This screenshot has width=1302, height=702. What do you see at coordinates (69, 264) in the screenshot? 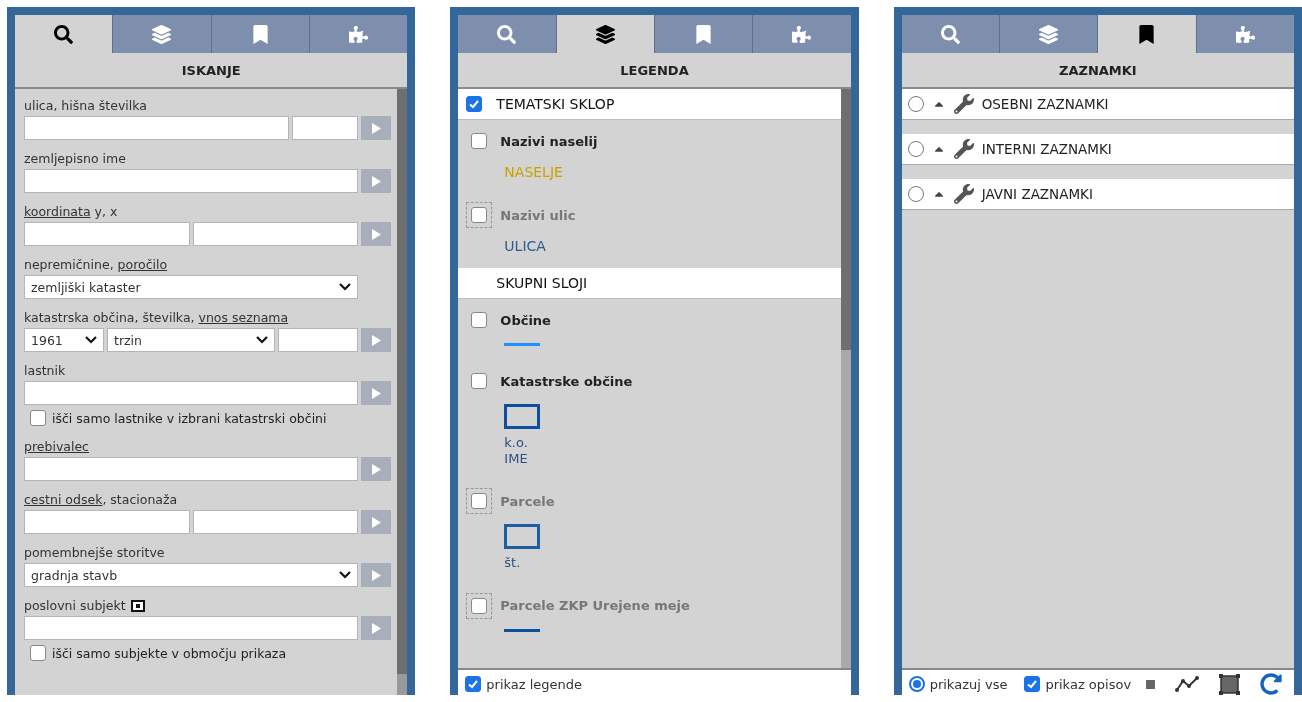
I see `field-label: nepremičnine,` at bounding box center [69, 264].